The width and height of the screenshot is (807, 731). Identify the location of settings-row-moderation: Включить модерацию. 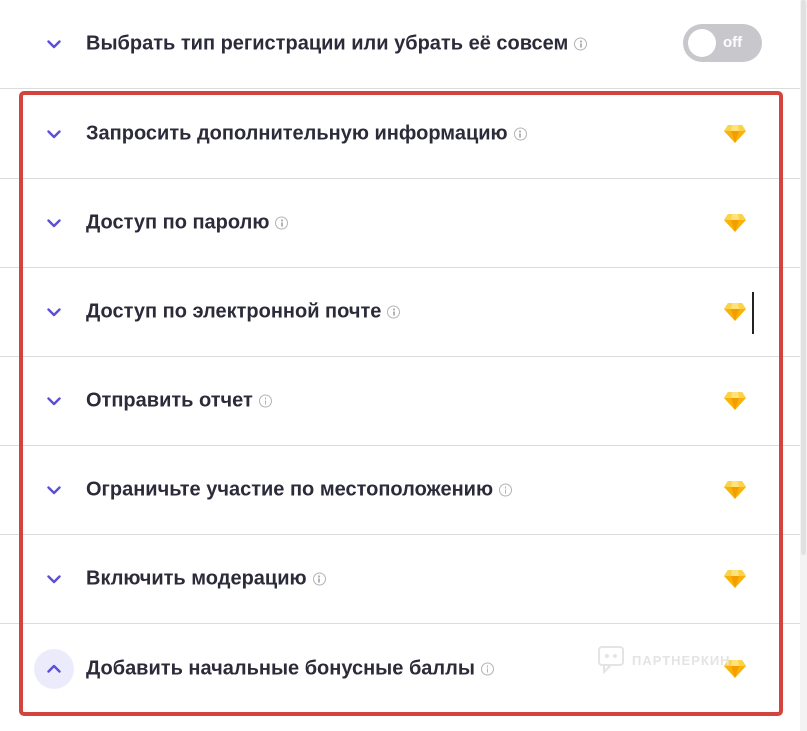
(400, 579).